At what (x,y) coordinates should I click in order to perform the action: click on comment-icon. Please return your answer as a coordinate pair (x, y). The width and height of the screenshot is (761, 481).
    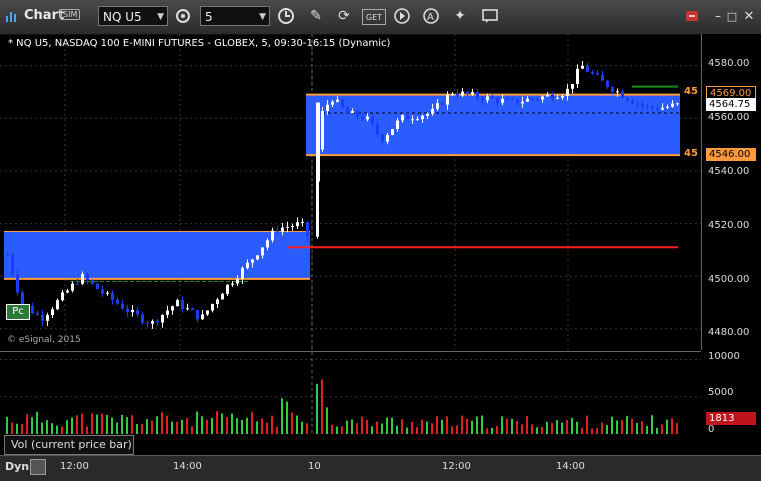
    Looking at the image, I should click on (490, 16).